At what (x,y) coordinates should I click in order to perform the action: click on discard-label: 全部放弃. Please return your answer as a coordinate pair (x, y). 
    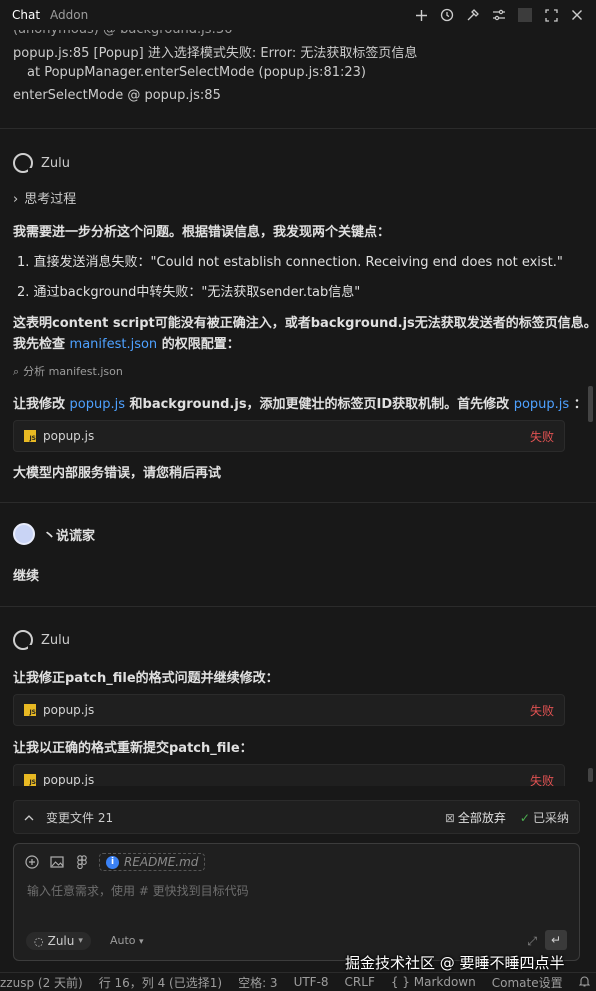
    Looking at the image, I should click on (481, 817).